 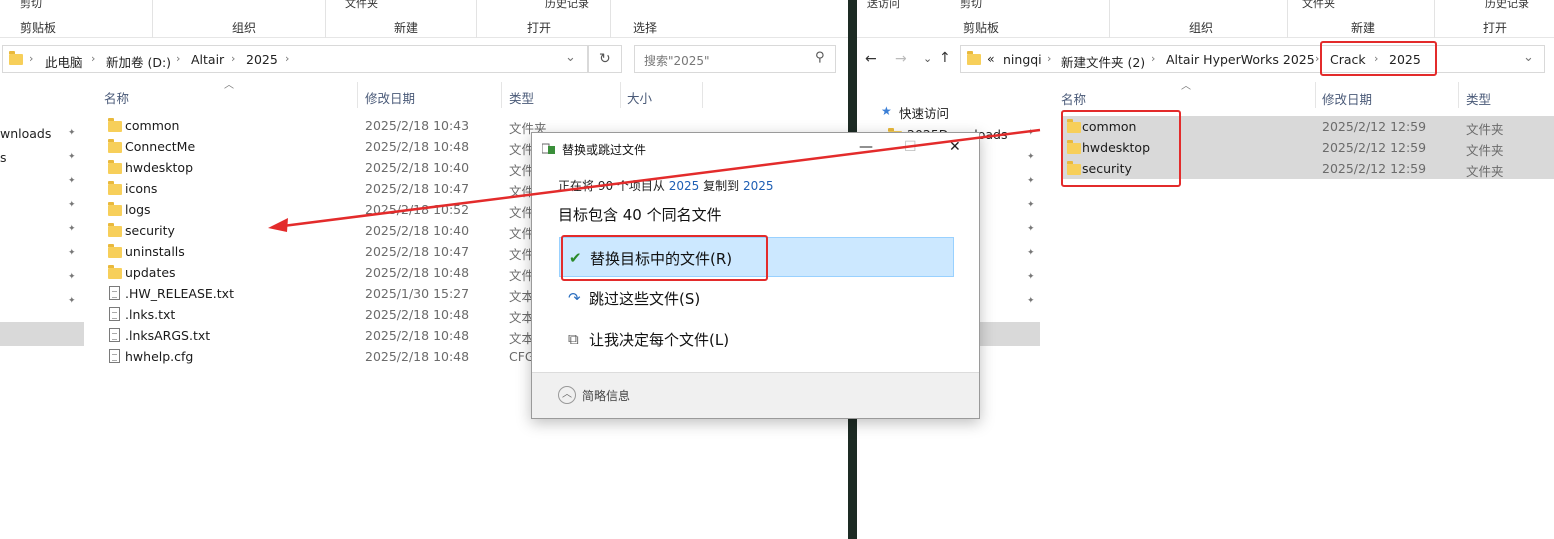 What do you see at coordinates (64, 61) in the screenshot?
I see `breadcrumb-this-pc: 此电脑` at bounding box center [64, 61].